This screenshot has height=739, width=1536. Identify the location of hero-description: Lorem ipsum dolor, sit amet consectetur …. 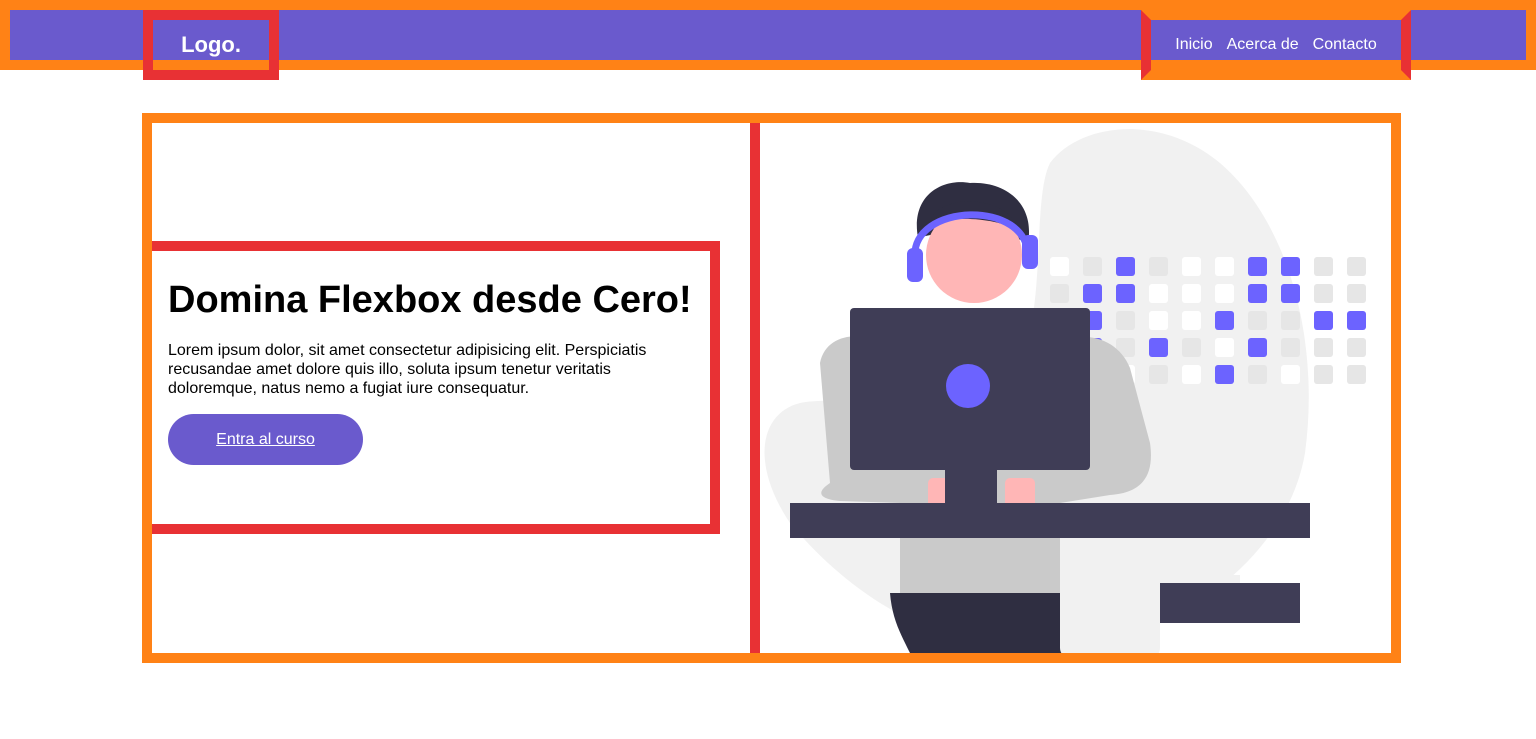
(407, 369).